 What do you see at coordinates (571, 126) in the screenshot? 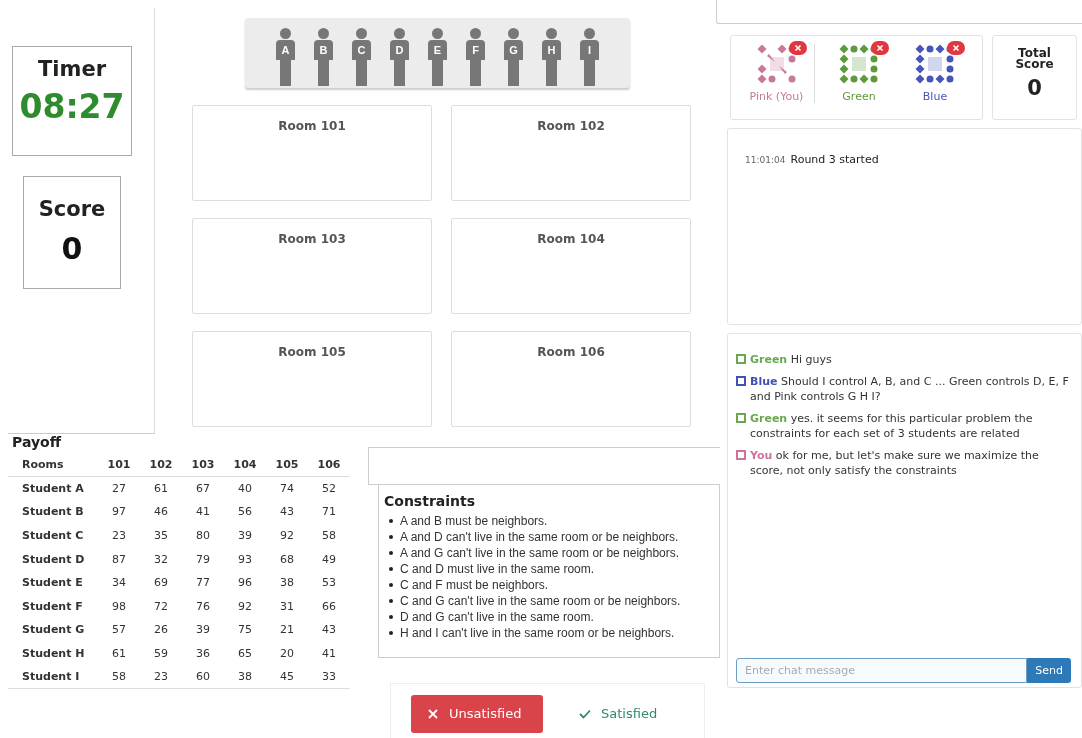
I see `room-title: Room 102` at bounding box center [571, 126].